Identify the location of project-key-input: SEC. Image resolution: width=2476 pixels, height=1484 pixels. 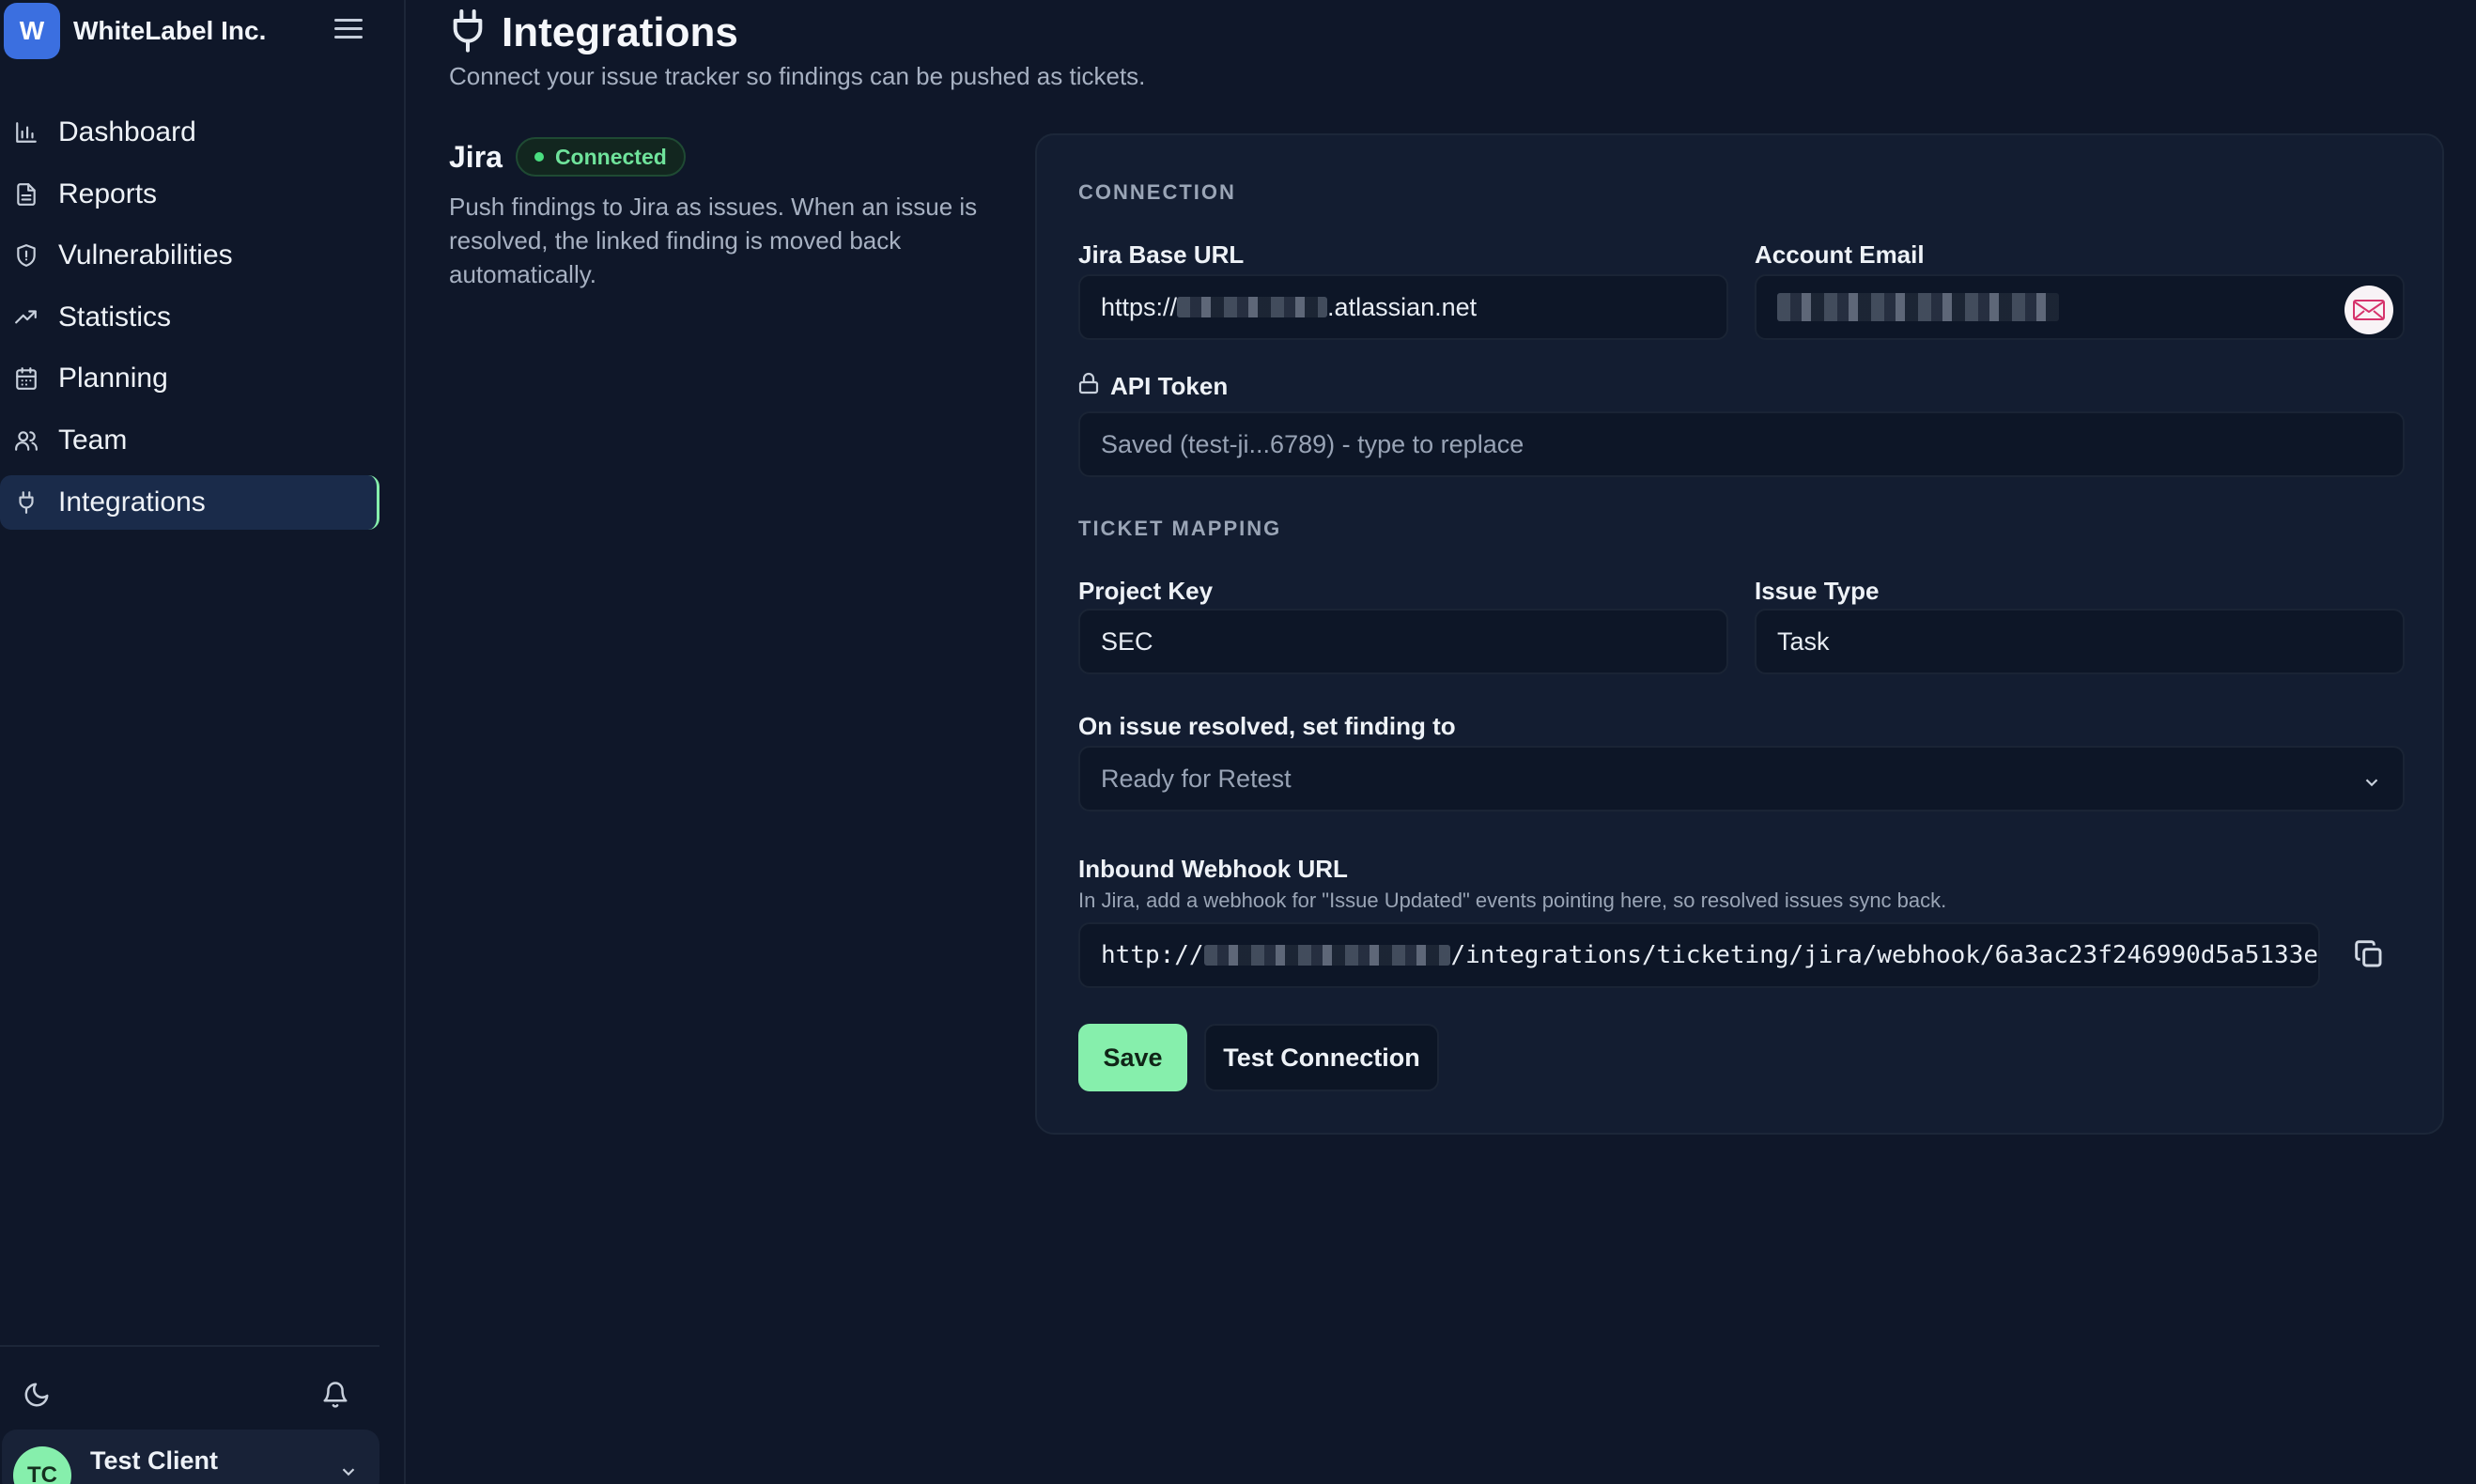
(1403, 641).